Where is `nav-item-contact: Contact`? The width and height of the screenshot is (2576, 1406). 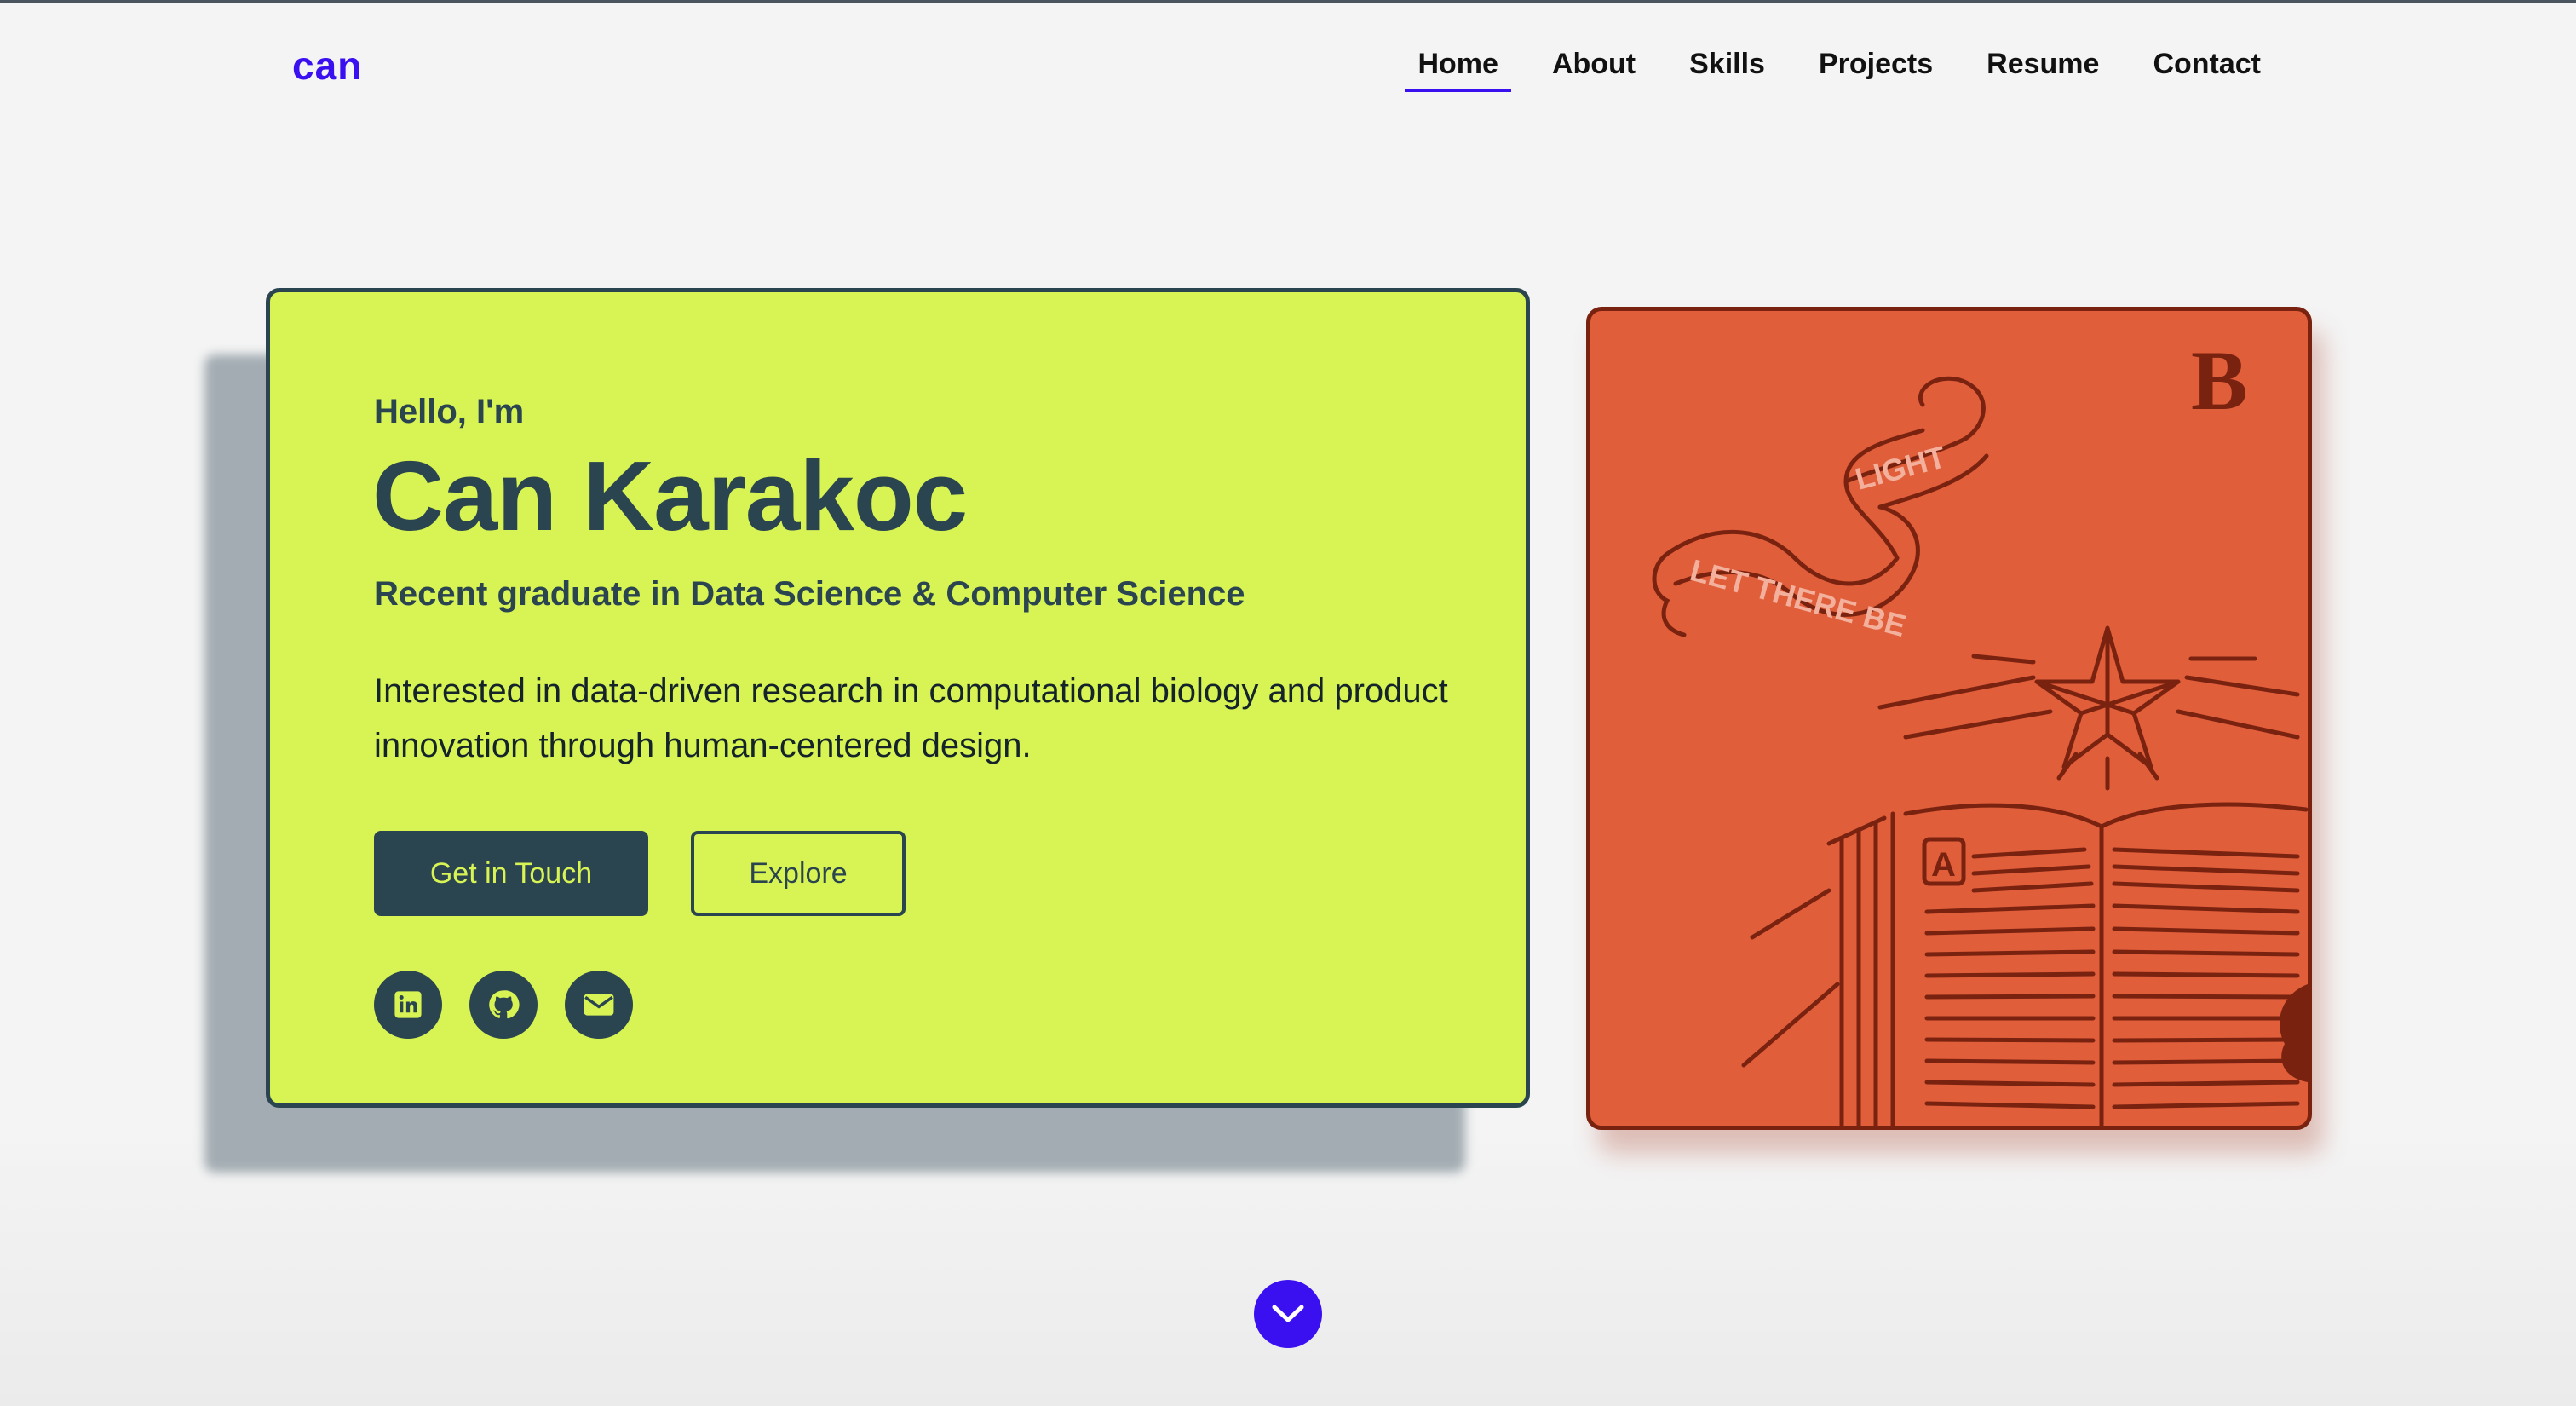 nav-item-contact: Contact is located at coordinates (2207, 70).